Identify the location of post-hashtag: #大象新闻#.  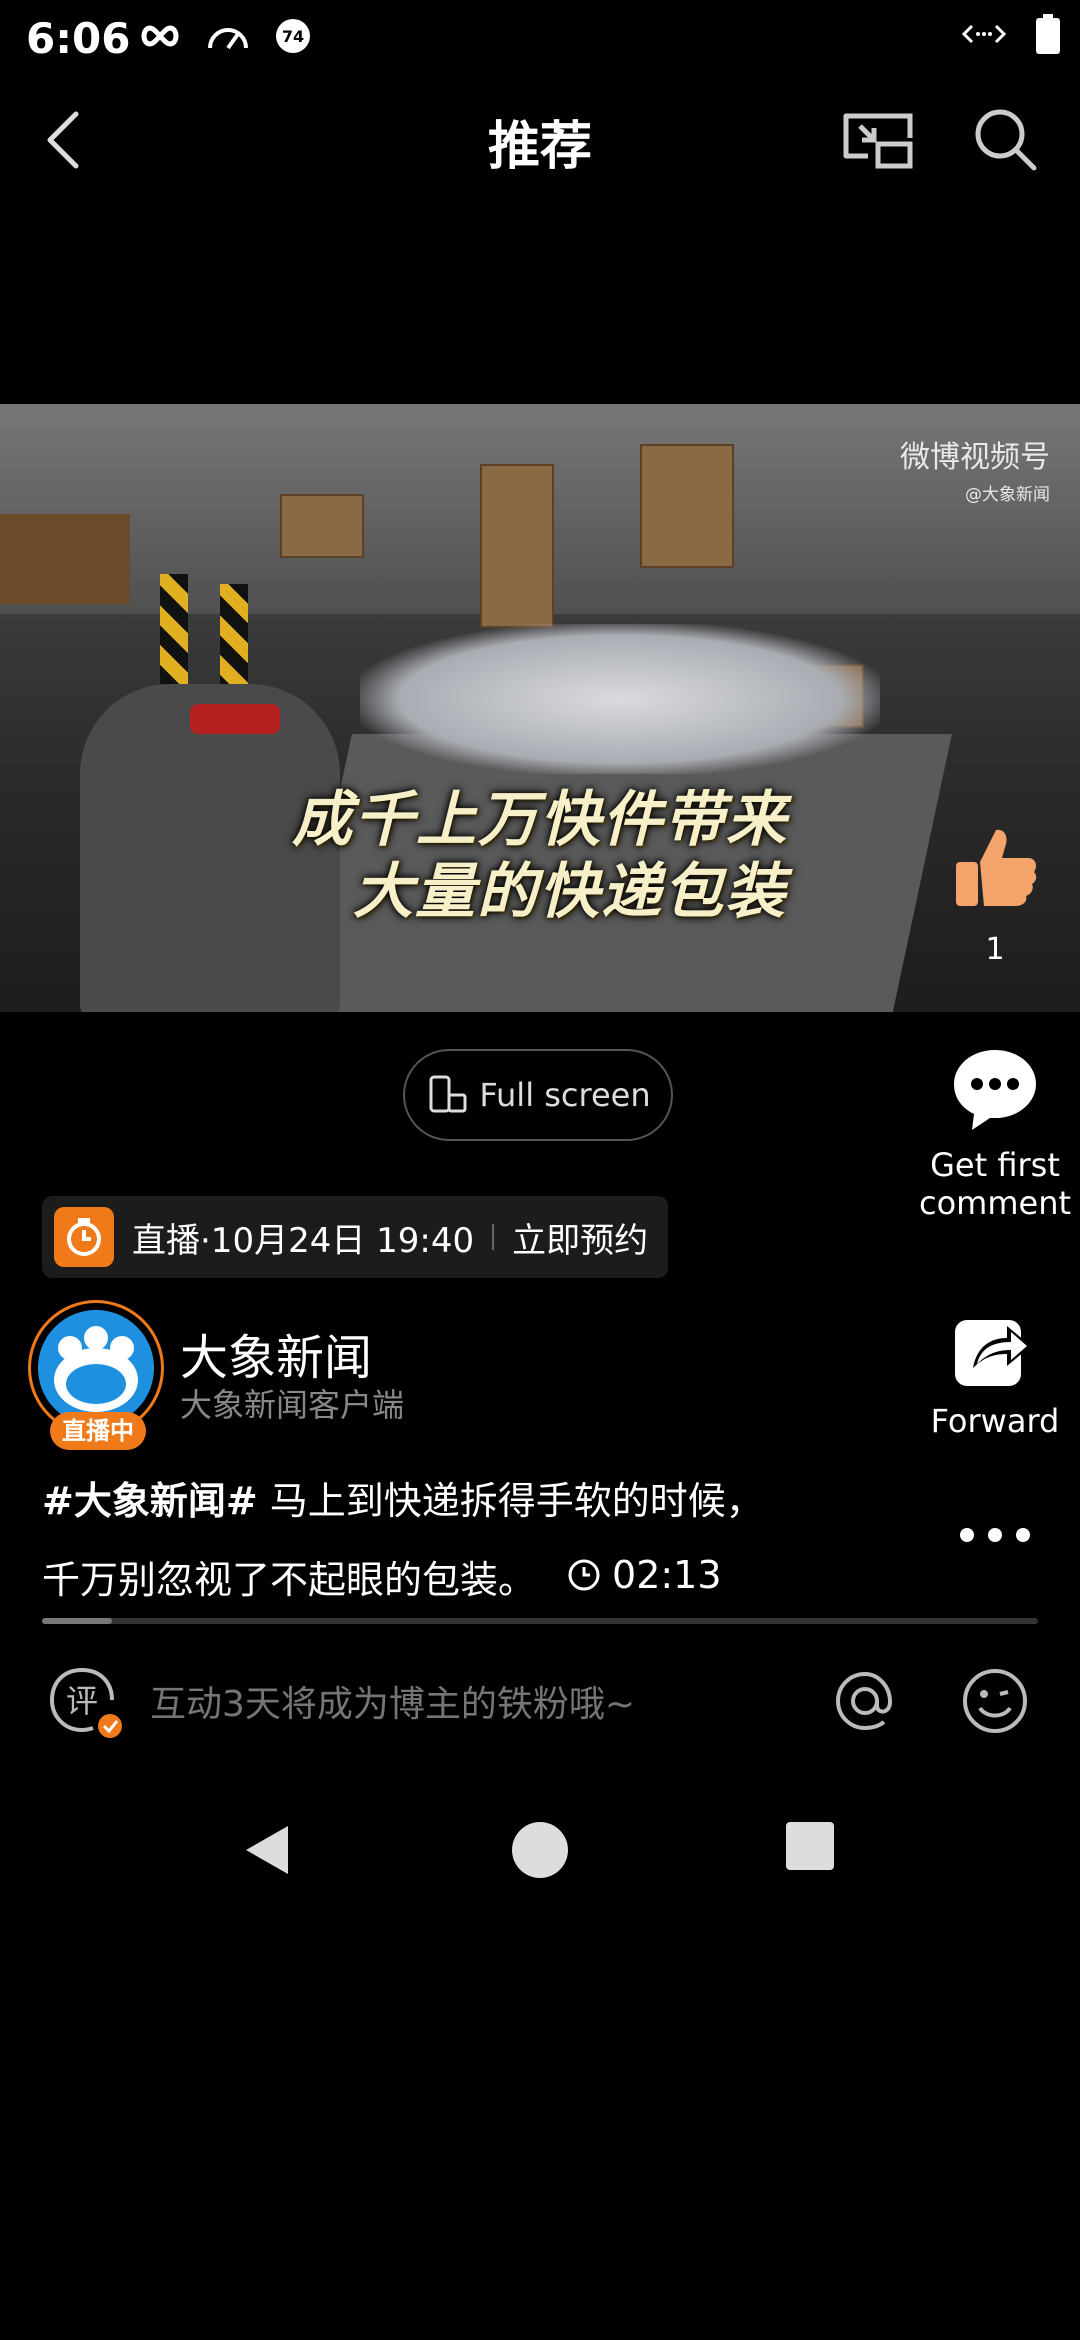
(150, 1501).